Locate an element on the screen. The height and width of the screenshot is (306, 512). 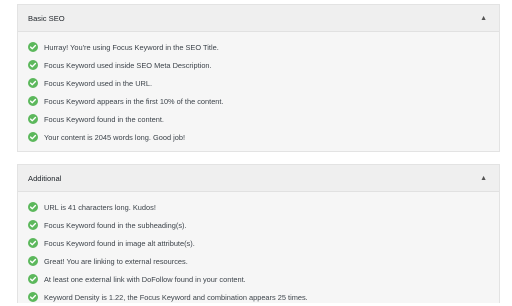
panel-title: Additional is located at coordinates (45, 178).